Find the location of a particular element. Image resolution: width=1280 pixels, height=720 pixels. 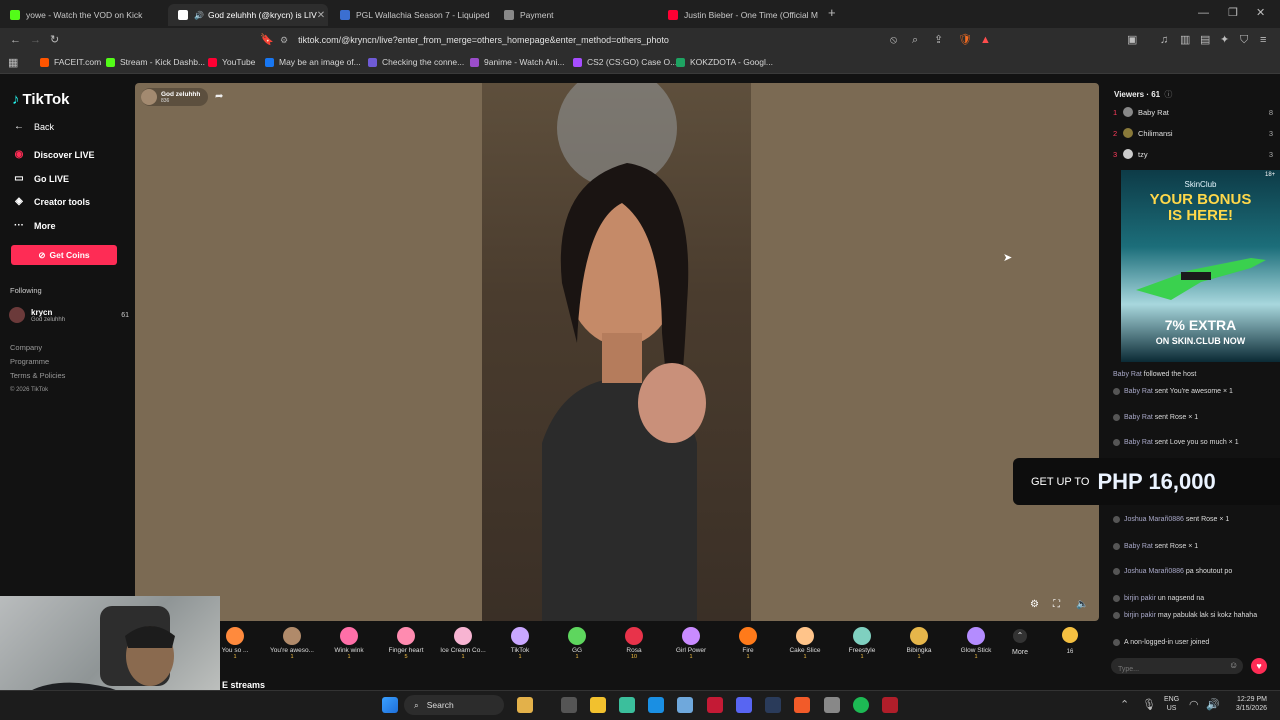

site-info-icon: ⚙ is located at coordinates (284, 40).